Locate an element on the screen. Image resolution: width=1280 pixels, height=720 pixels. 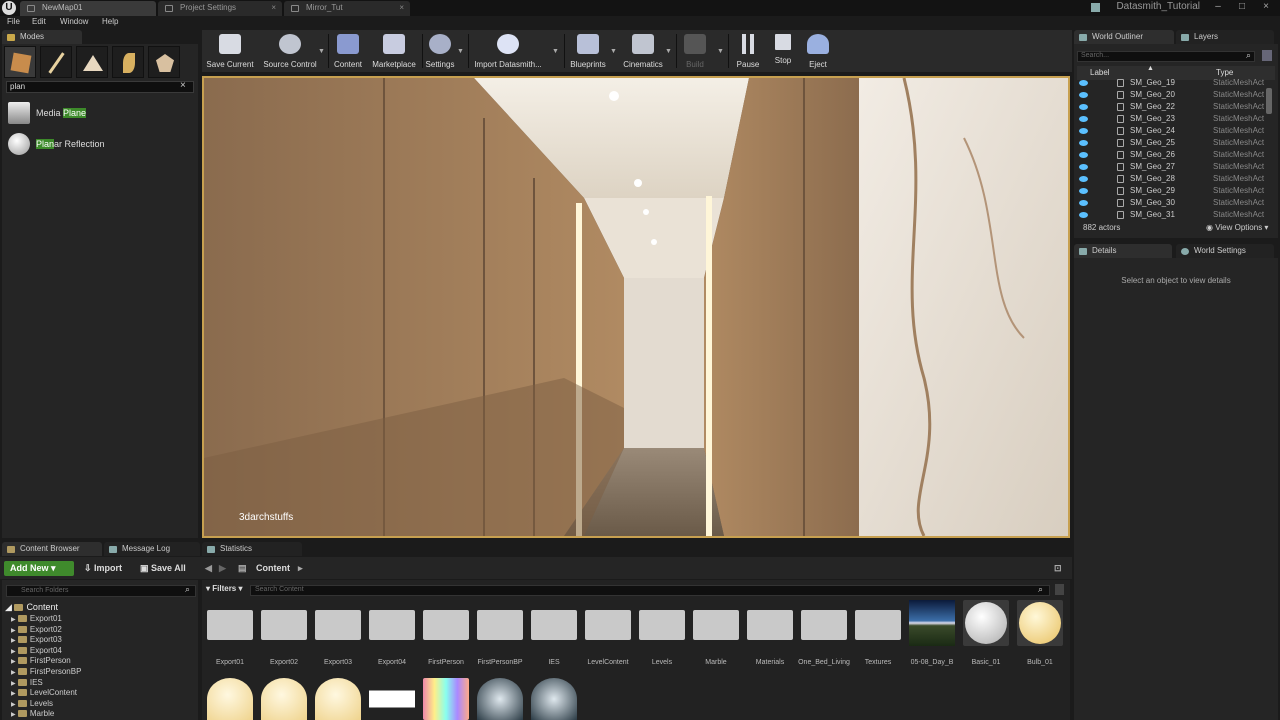
table-row: SM_Geo_20 StaticMeshAct is located at coordinates (1171, 95).